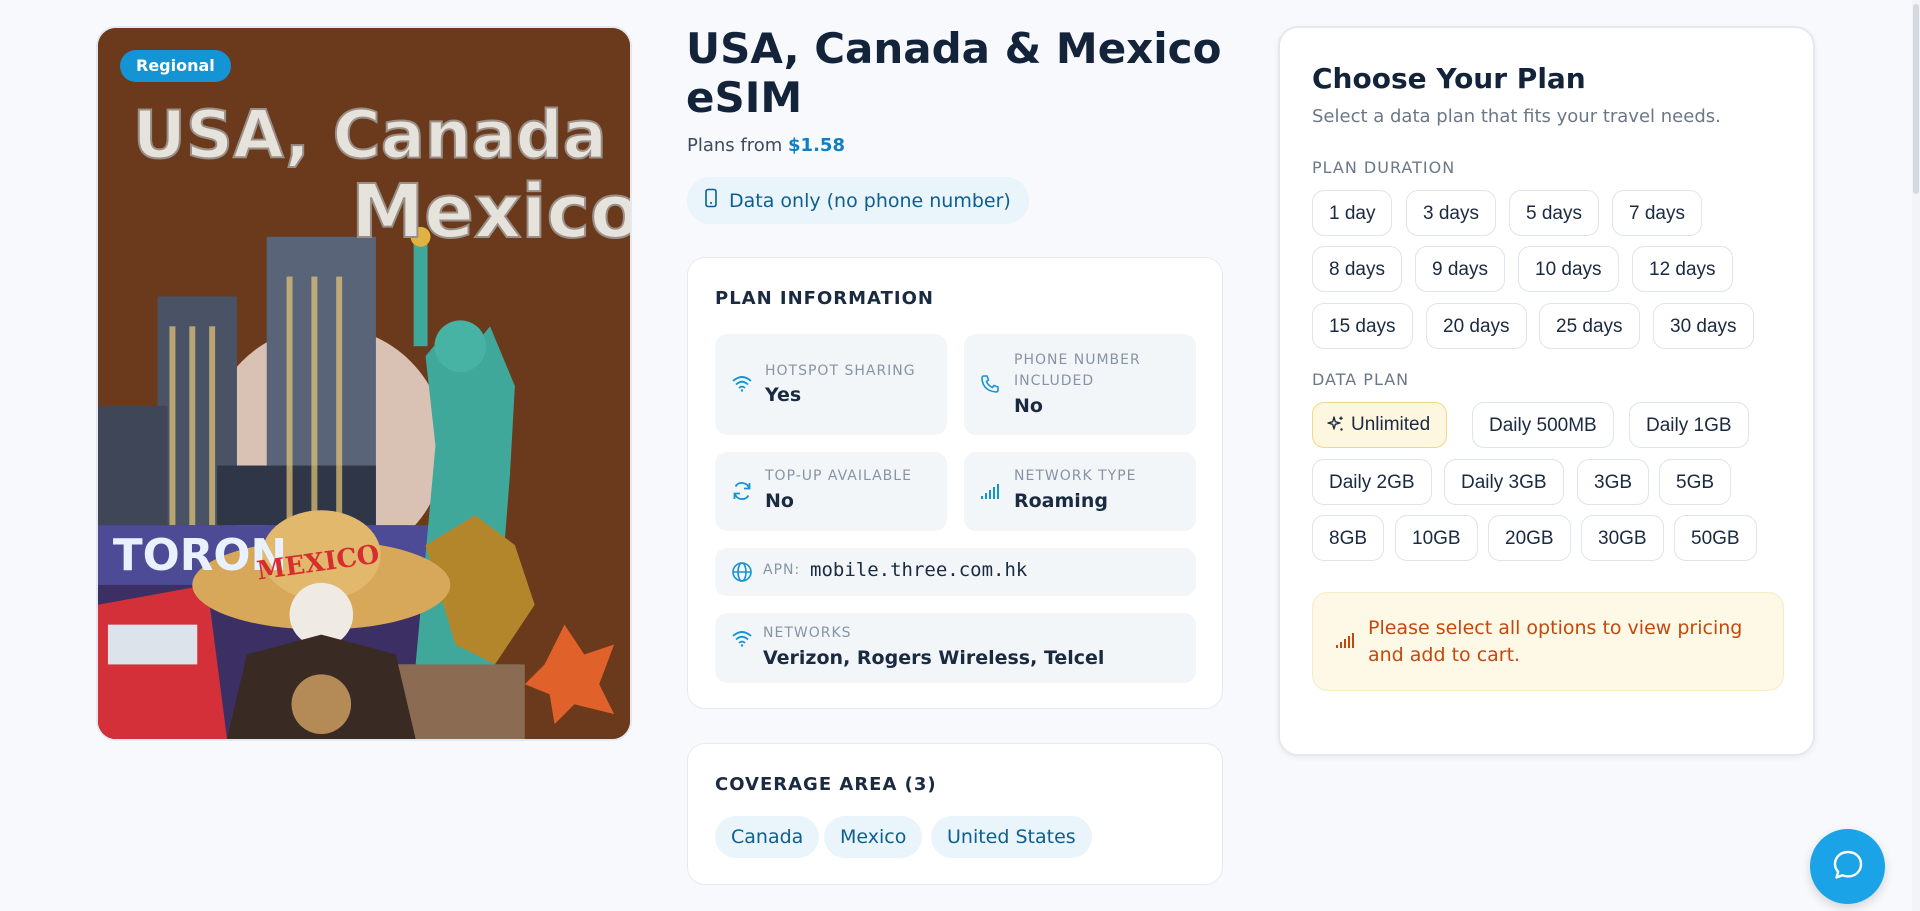  I want to click on plans-from-label: Plans from, so click(735, 145).